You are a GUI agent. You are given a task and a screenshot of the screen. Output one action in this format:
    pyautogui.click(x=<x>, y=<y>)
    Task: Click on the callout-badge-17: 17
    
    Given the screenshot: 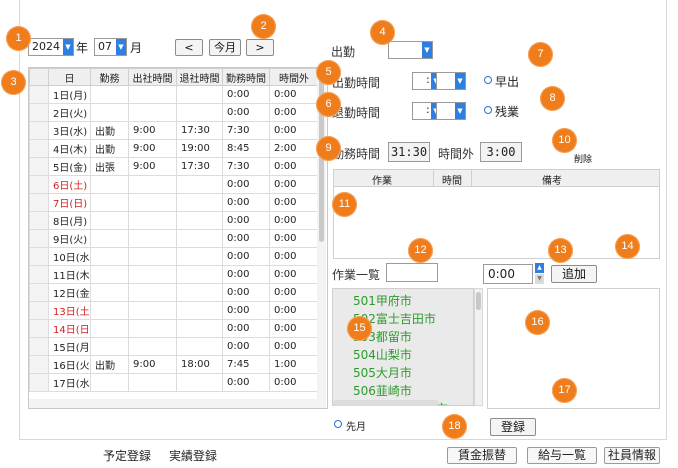 What is the action you would take?
    pyautogui.click(x=564, y=390)
    